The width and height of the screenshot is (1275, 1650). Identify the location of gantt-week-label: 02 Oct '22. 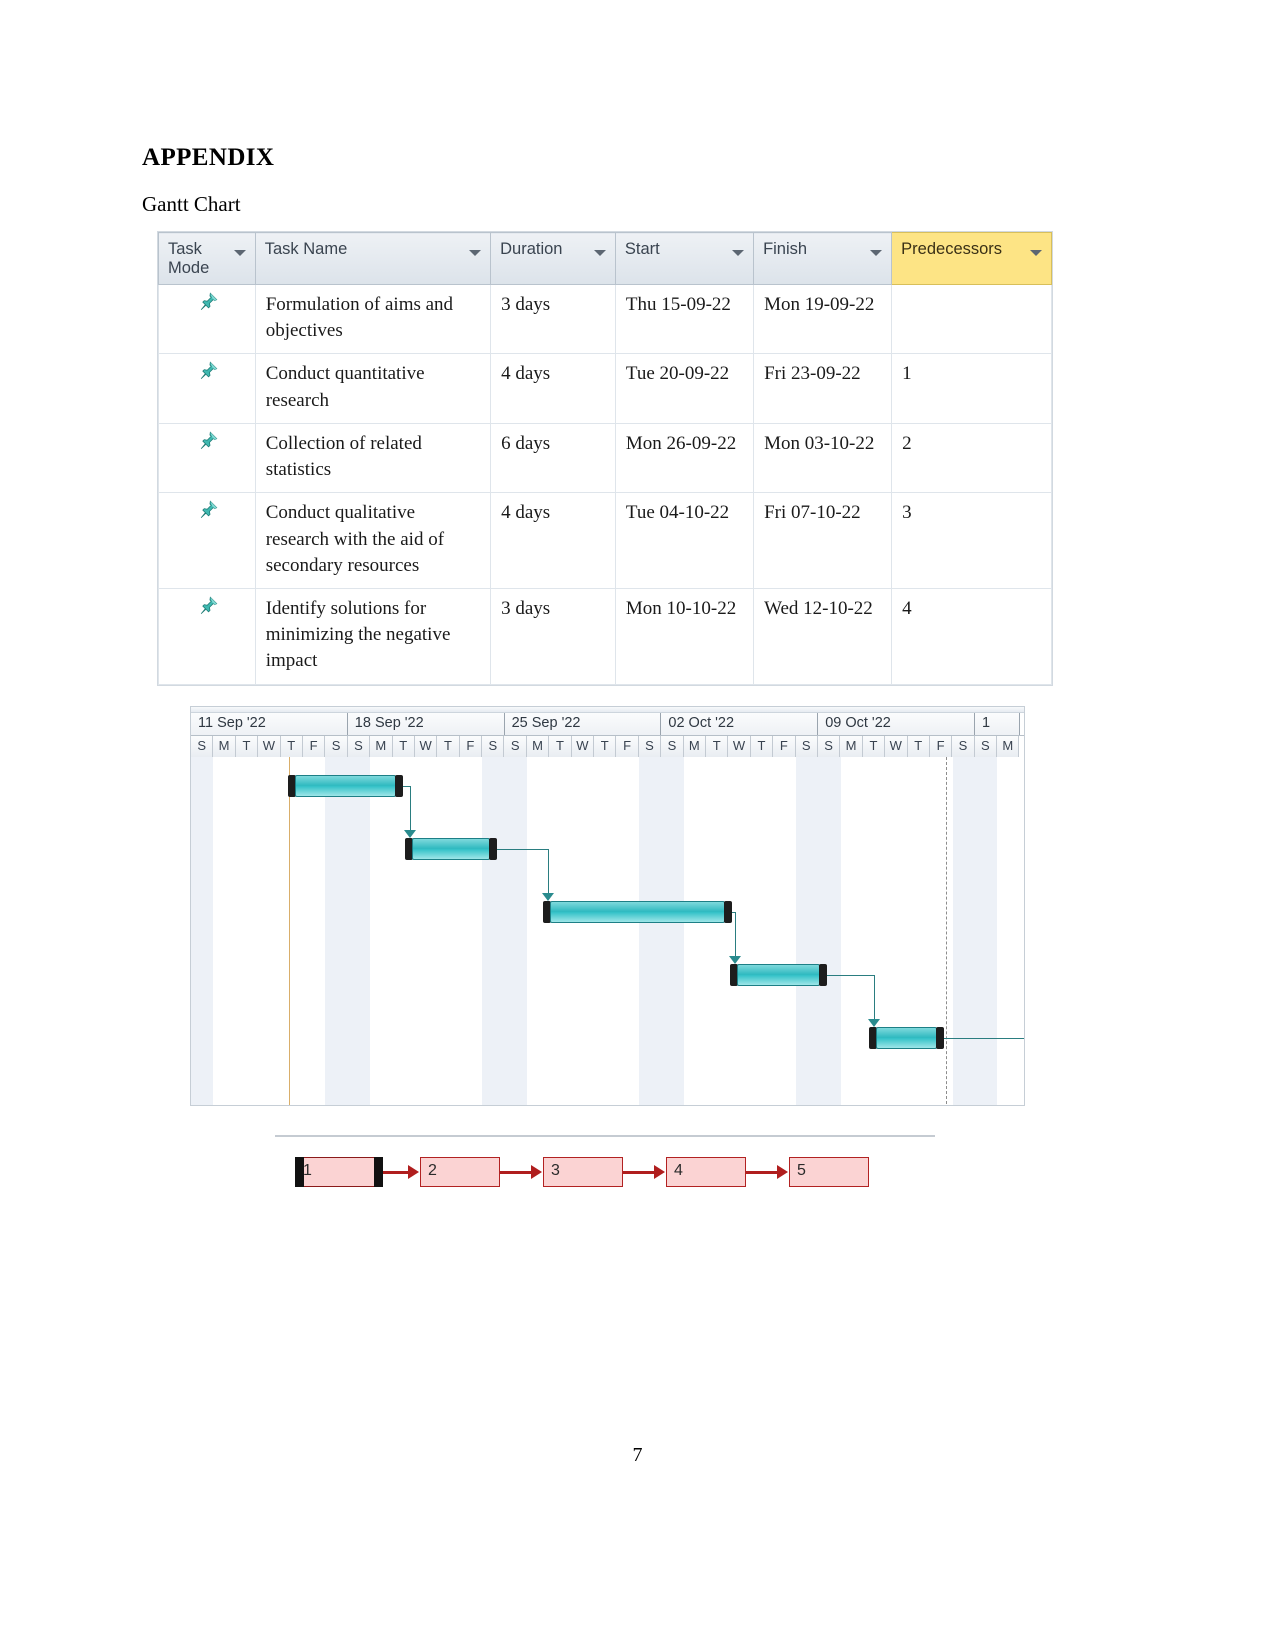
(740, 724).